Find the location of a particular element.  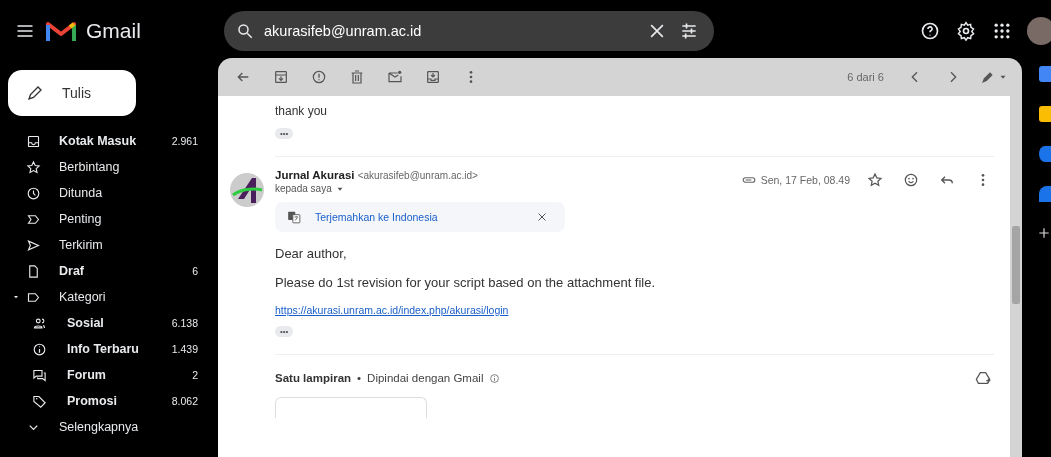

sender-line: Jurnal Akurasi <akurasifeb@unram.ac.id> is located at coordinates (377, 175).